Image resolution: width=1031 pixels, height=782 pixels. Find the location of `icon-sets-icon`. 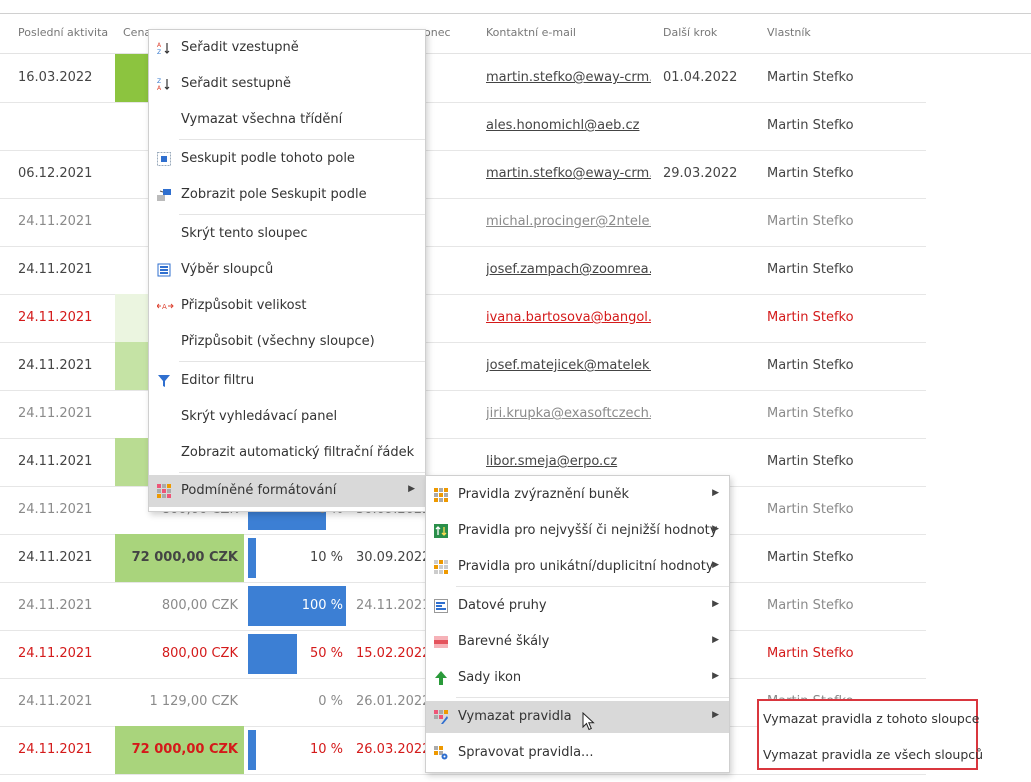

icon-sets-icon is located at coordinates (441, 678).